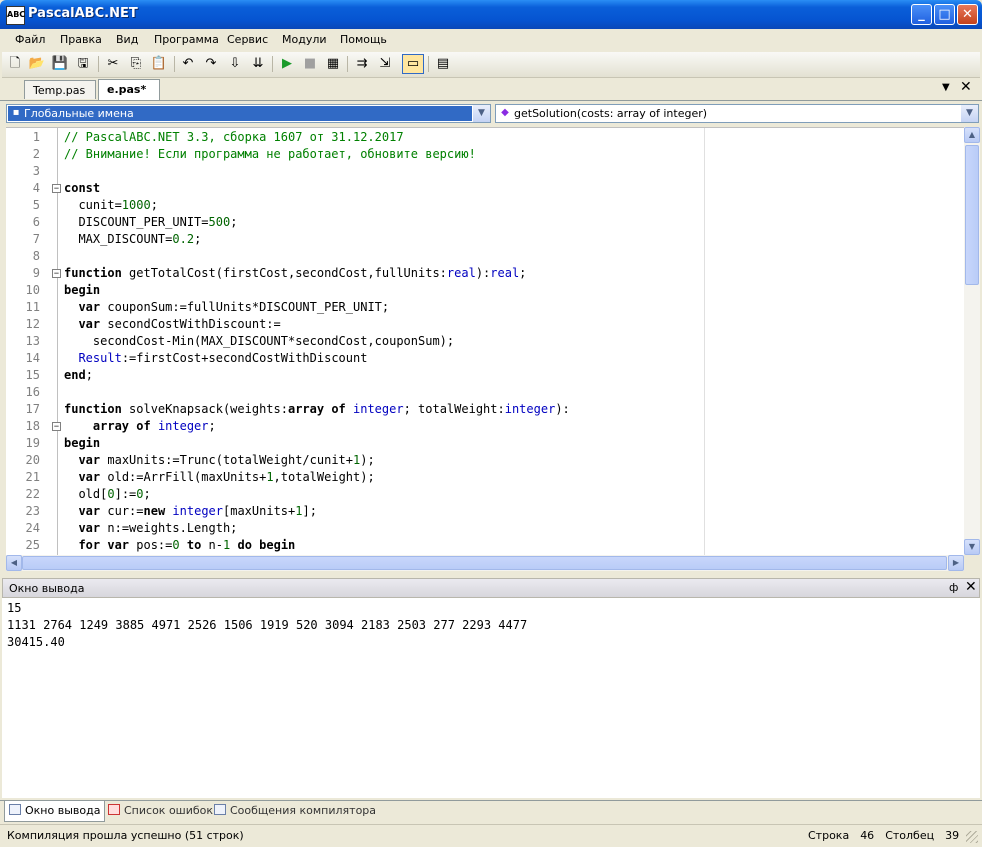 This screenshot has width=982, height=847. I want to click on line-number: 2, so click(36, 154).